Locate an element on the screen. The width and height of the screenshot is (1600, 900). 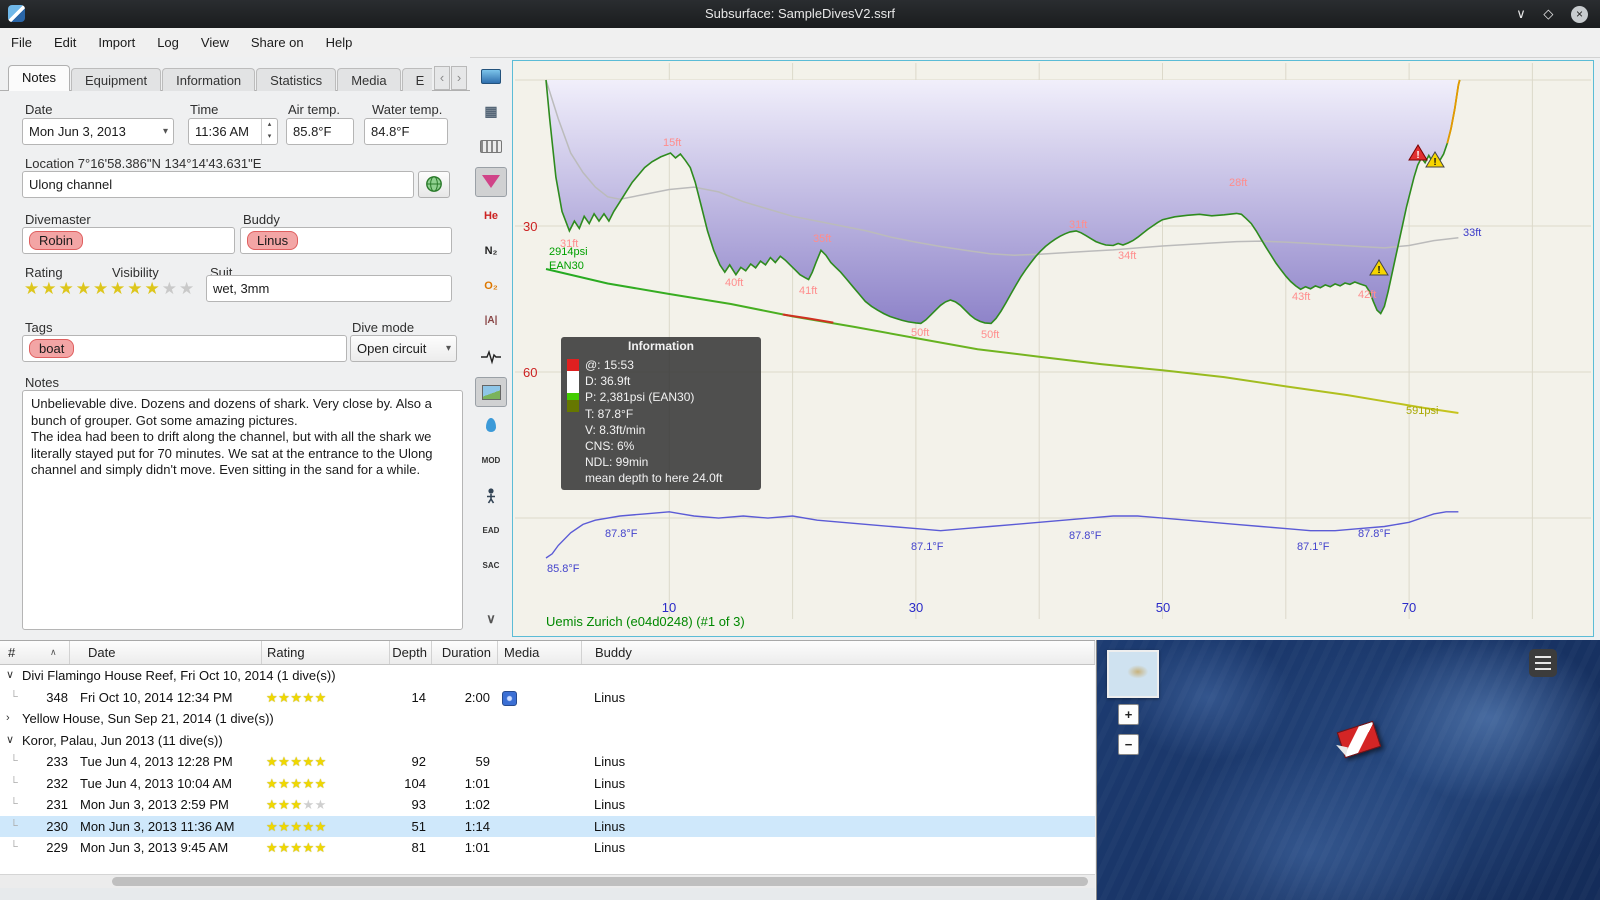
dive-number: 348 is located at coordinates (57, 697).